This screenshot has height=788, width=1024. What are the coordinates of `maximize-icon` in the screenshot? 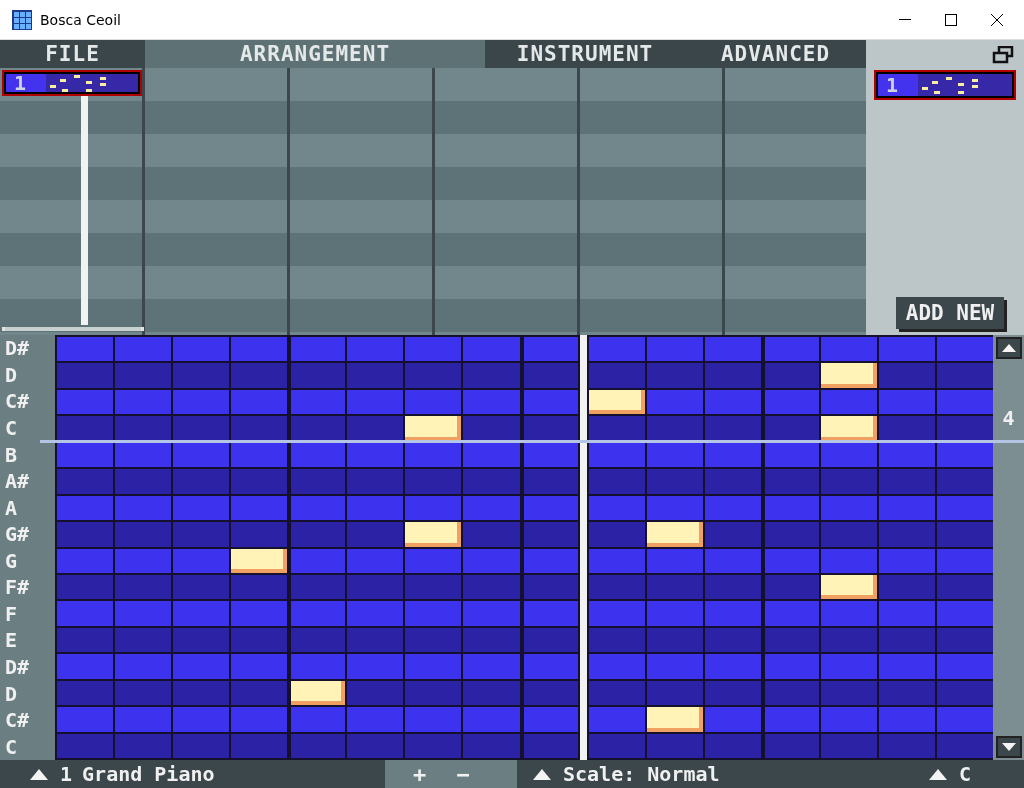 It's located at (951, 19).